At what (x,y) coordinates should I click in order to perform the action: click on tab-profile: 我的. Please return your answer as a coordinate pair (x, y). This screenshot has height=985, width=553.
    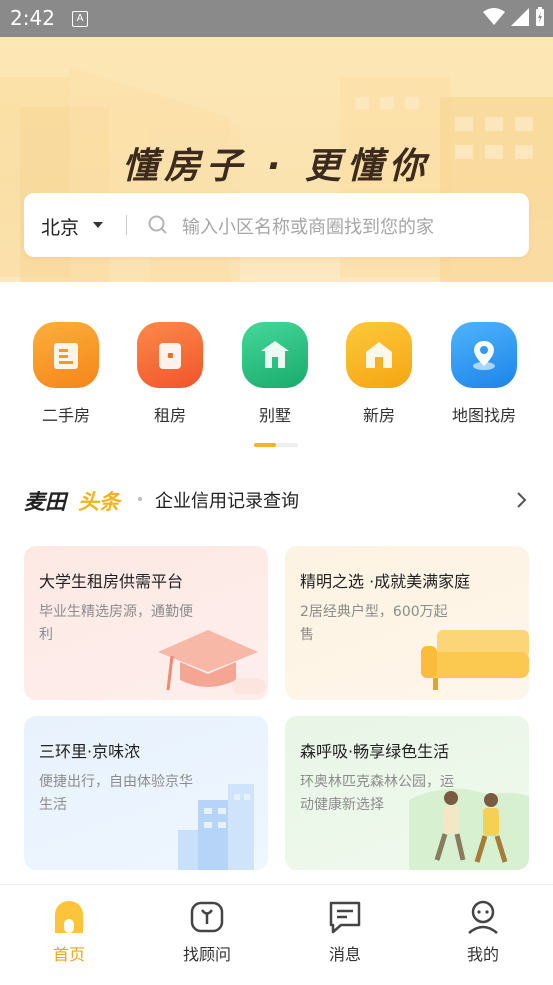
    Looking at the image, I should click on (483, 931).